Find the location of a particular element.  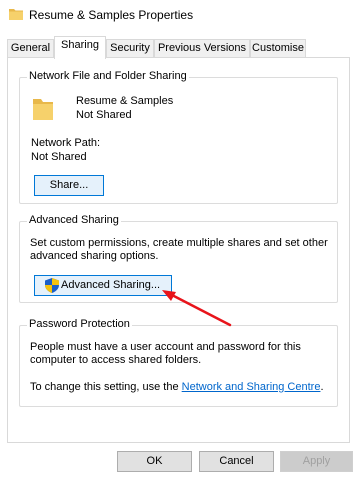

title-bar: Resume & Samples Properties is located at coordinates (179, 15).